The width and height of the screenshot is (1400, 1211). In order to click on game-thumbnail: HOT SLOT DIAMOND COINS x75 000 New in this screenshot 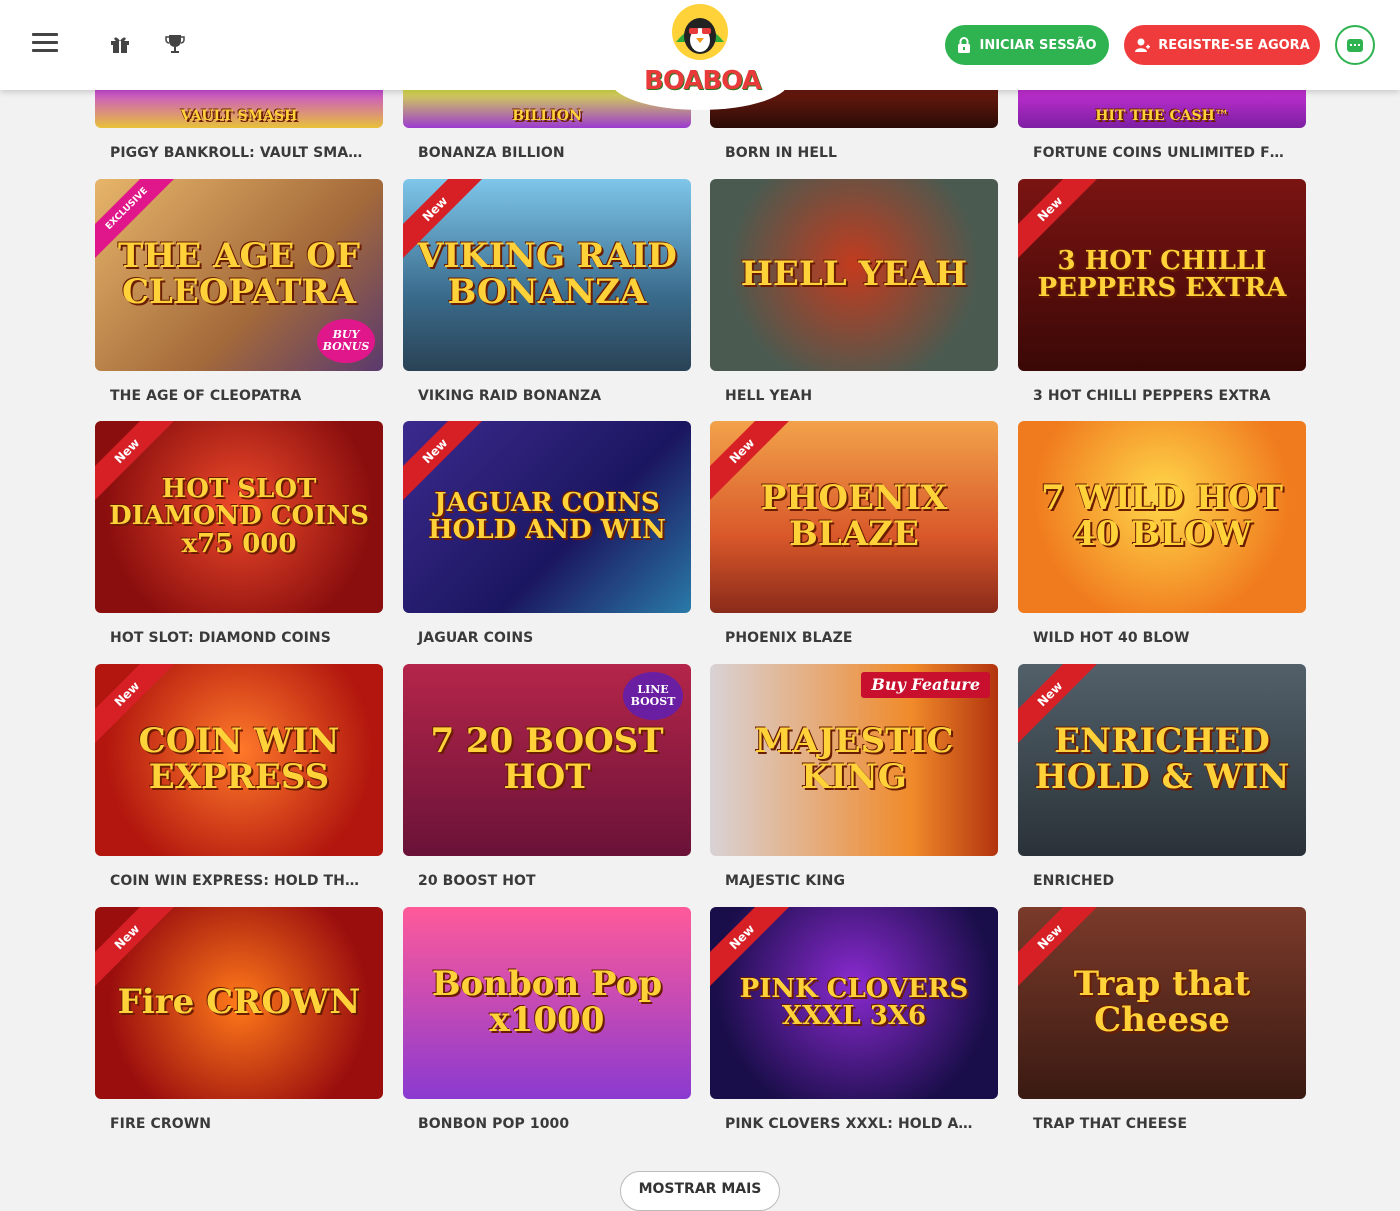, I will do `click(239, 517)`.